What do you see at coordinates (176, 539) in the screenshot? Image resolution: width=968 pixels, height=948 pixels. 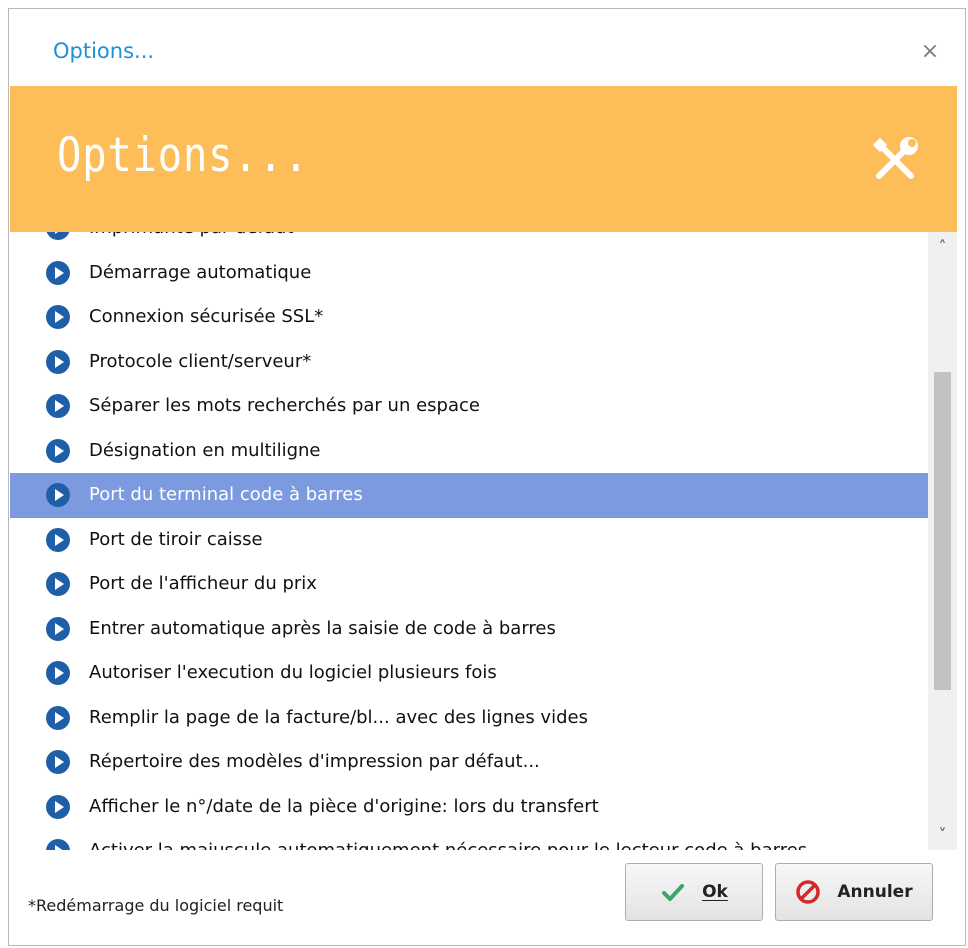 I see `list-item-label: Port de tiroir caisse` at bounding box center [176, 539].